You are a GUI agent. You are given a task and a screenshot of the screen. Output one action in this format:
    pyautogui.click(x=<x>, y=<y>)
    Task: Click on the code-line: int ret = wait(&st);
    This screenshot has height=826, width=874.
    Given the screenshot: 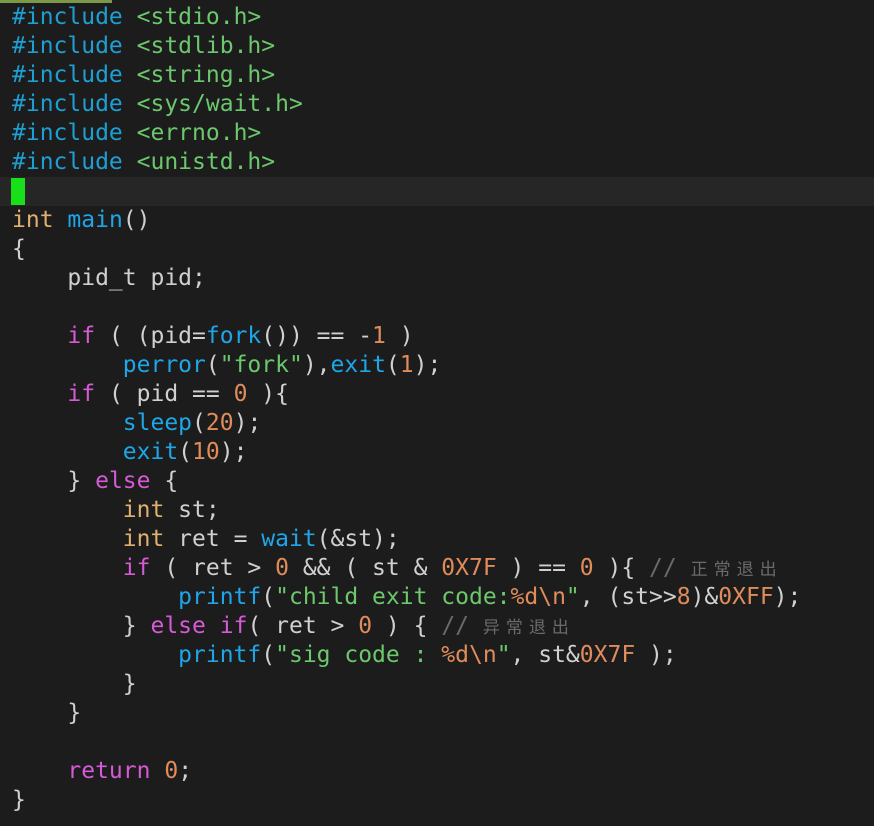 What is the action you would take?
    pyautogui.click(x=437, y=539)
    